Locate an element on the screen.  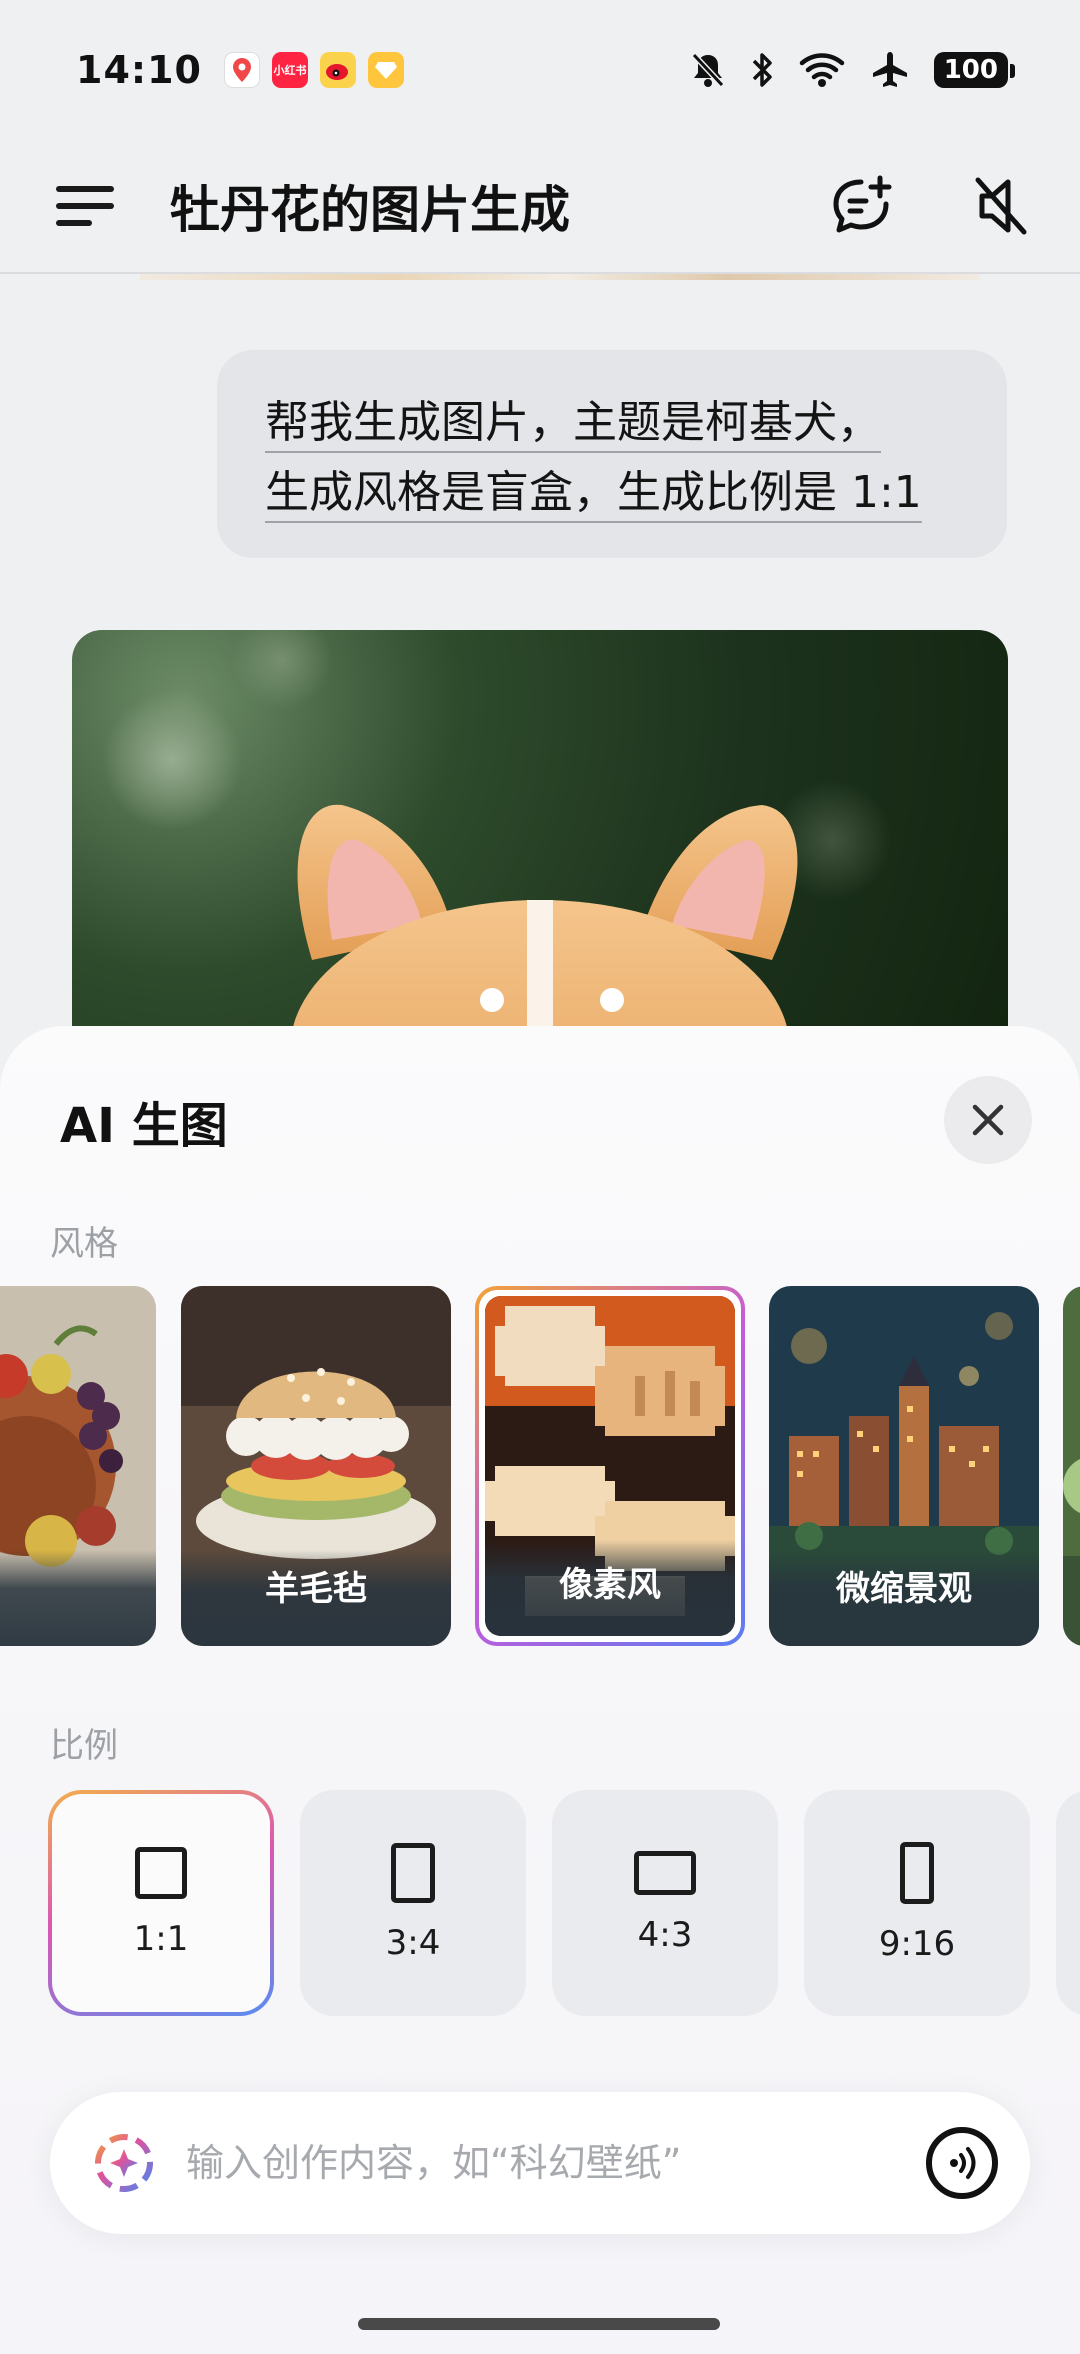
sheet-title: AI 生图 is located at coordinates (144, 1126).